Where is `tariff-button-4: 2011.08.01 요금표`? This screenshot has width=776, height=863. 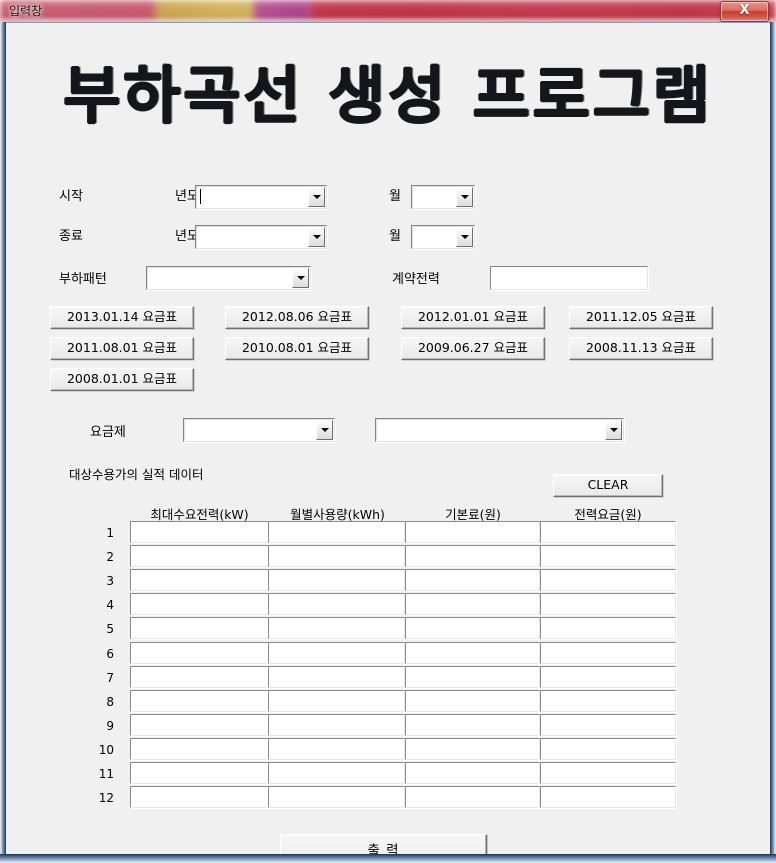
tariff-button-4: 2011.08.01 요금표 is located at coordinates (122, 348).